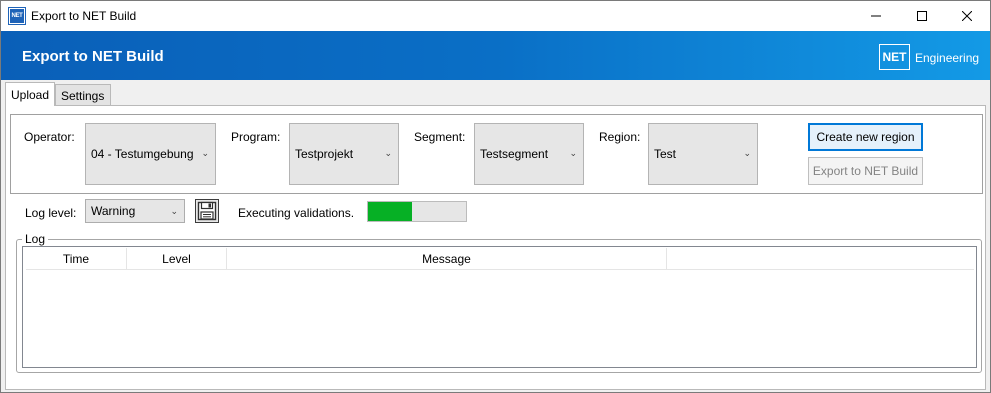 The height and width of the screenshot is (393, 991). I want to click on segment-combobox: Testsegment ⌄, so click(529, 154).